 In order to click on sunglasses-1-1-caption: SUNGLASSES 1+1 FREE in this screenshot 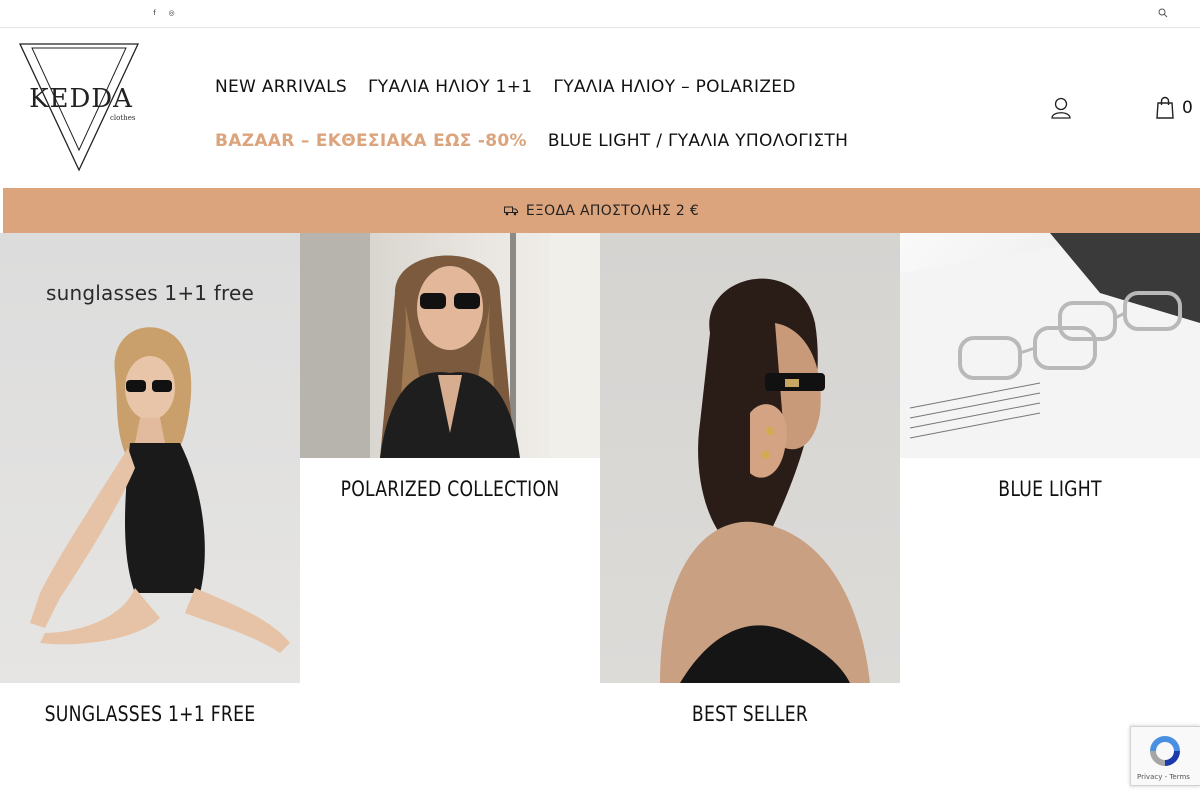, I will do `click(150, 714)`.